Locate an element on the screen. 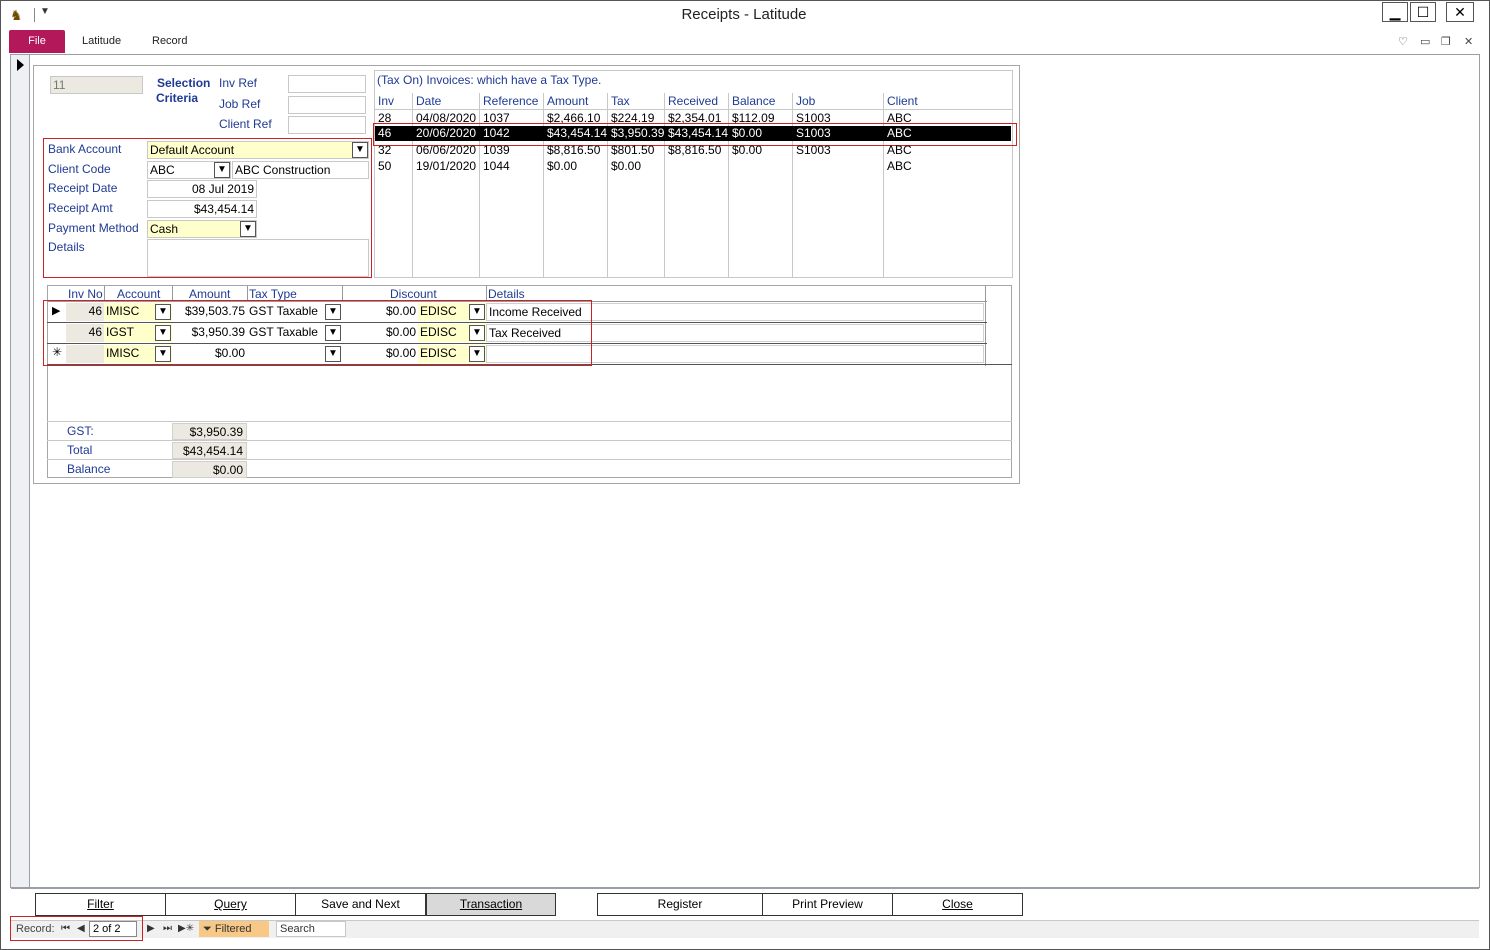 This screenshot has height=950, width=1490. lines-col-account: Account is located at coordinates (138, 294).